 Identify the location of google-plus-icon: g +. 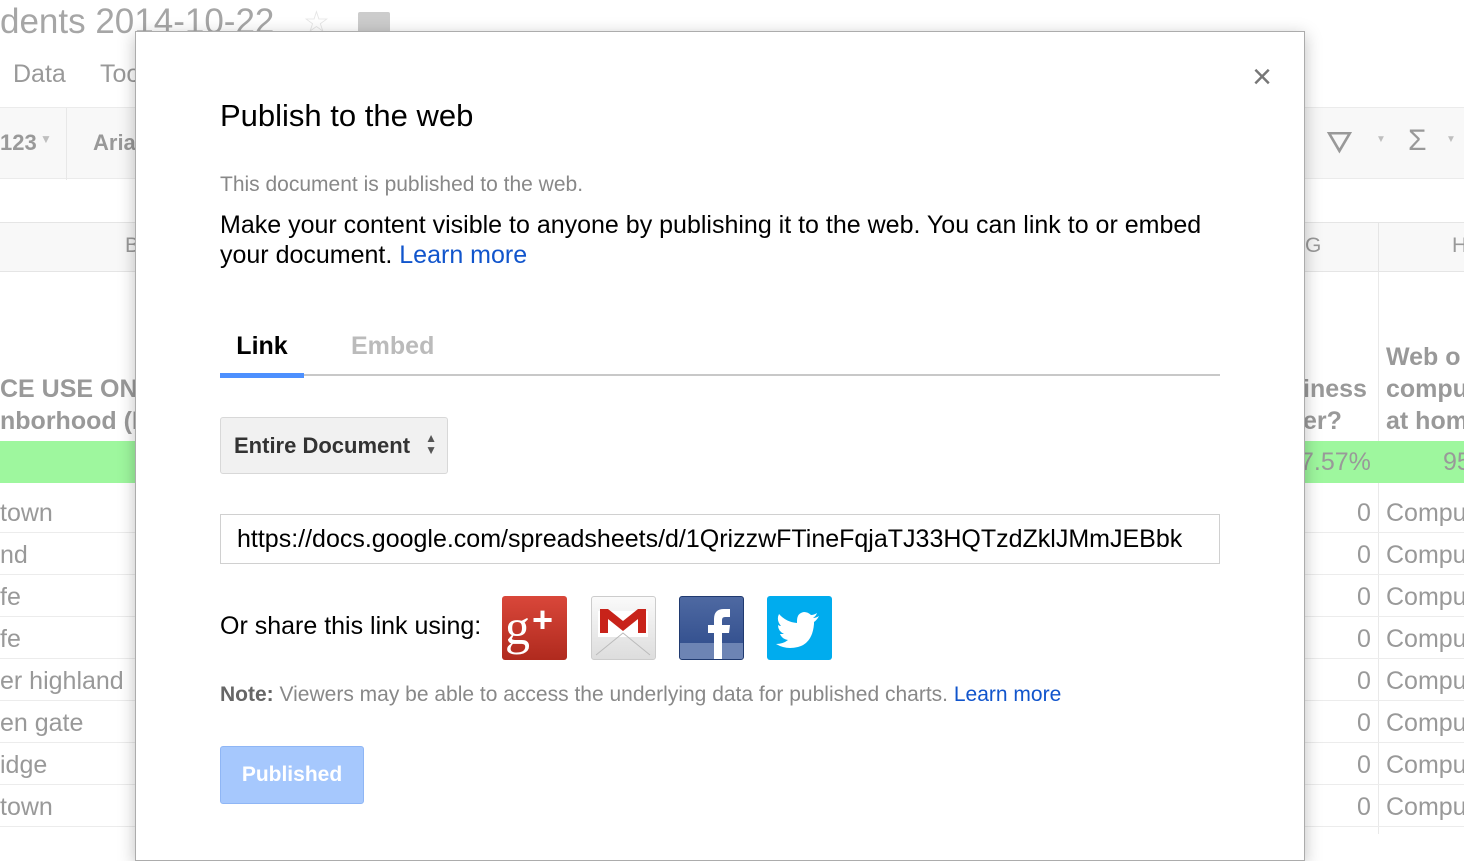
(534, 628).